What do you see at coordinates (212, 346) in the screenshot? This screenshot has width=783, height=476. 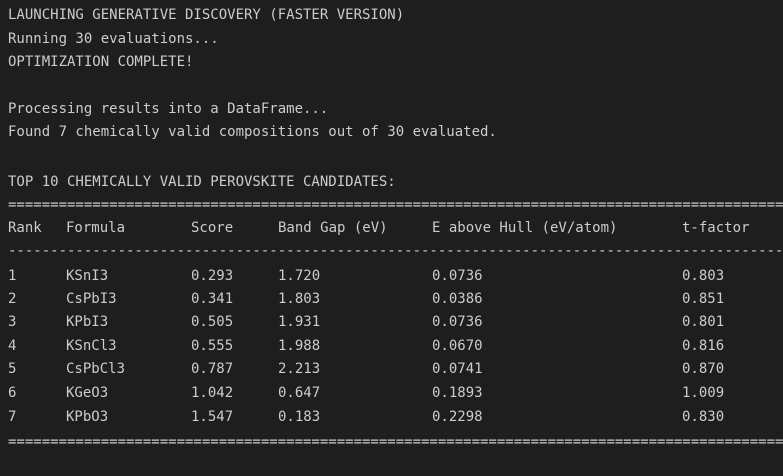 I see `row-score: 0.555` at bounding box center [212, 346].